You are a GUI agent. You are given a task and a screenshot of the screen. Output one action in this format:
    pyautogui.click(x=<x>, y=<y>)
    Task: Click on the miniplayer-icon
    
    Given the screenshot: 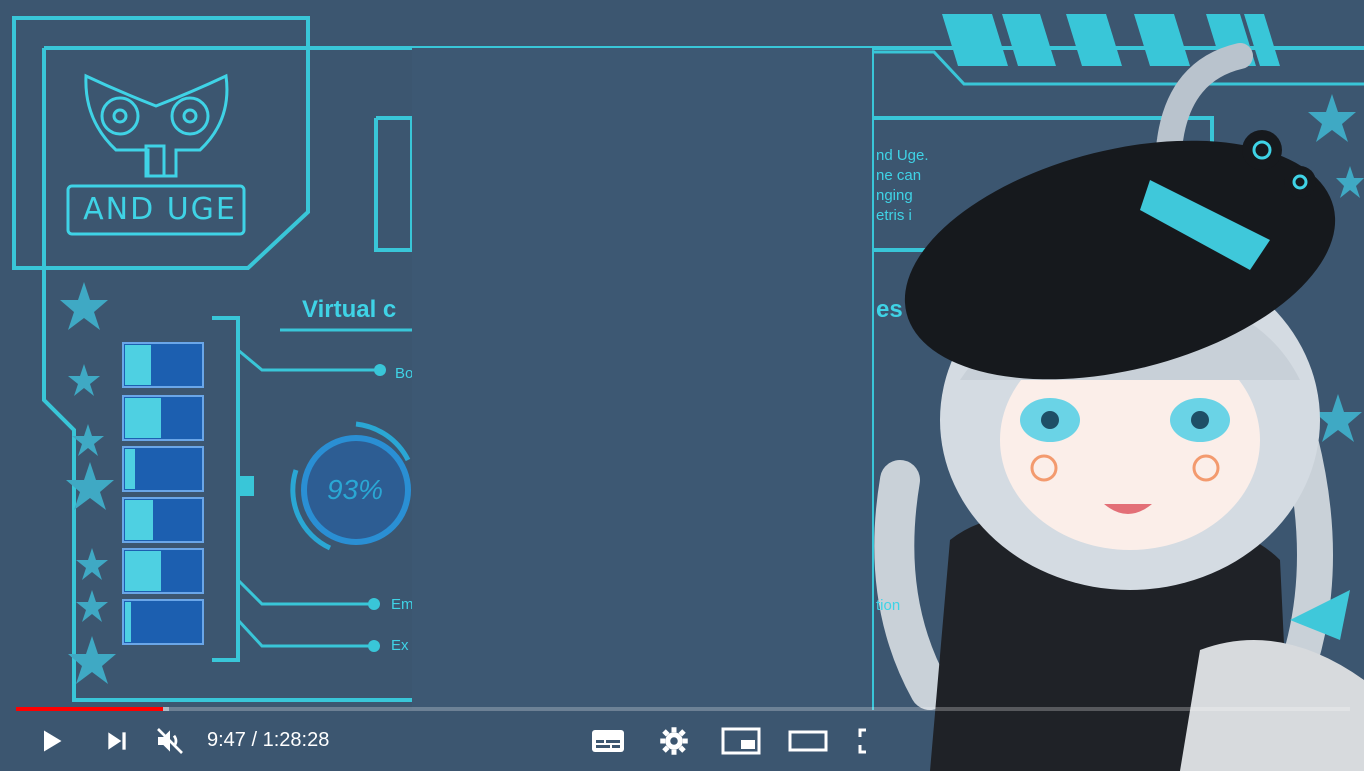 What is the action you would take?
    pyautogui.click(x=741, y=741)
    